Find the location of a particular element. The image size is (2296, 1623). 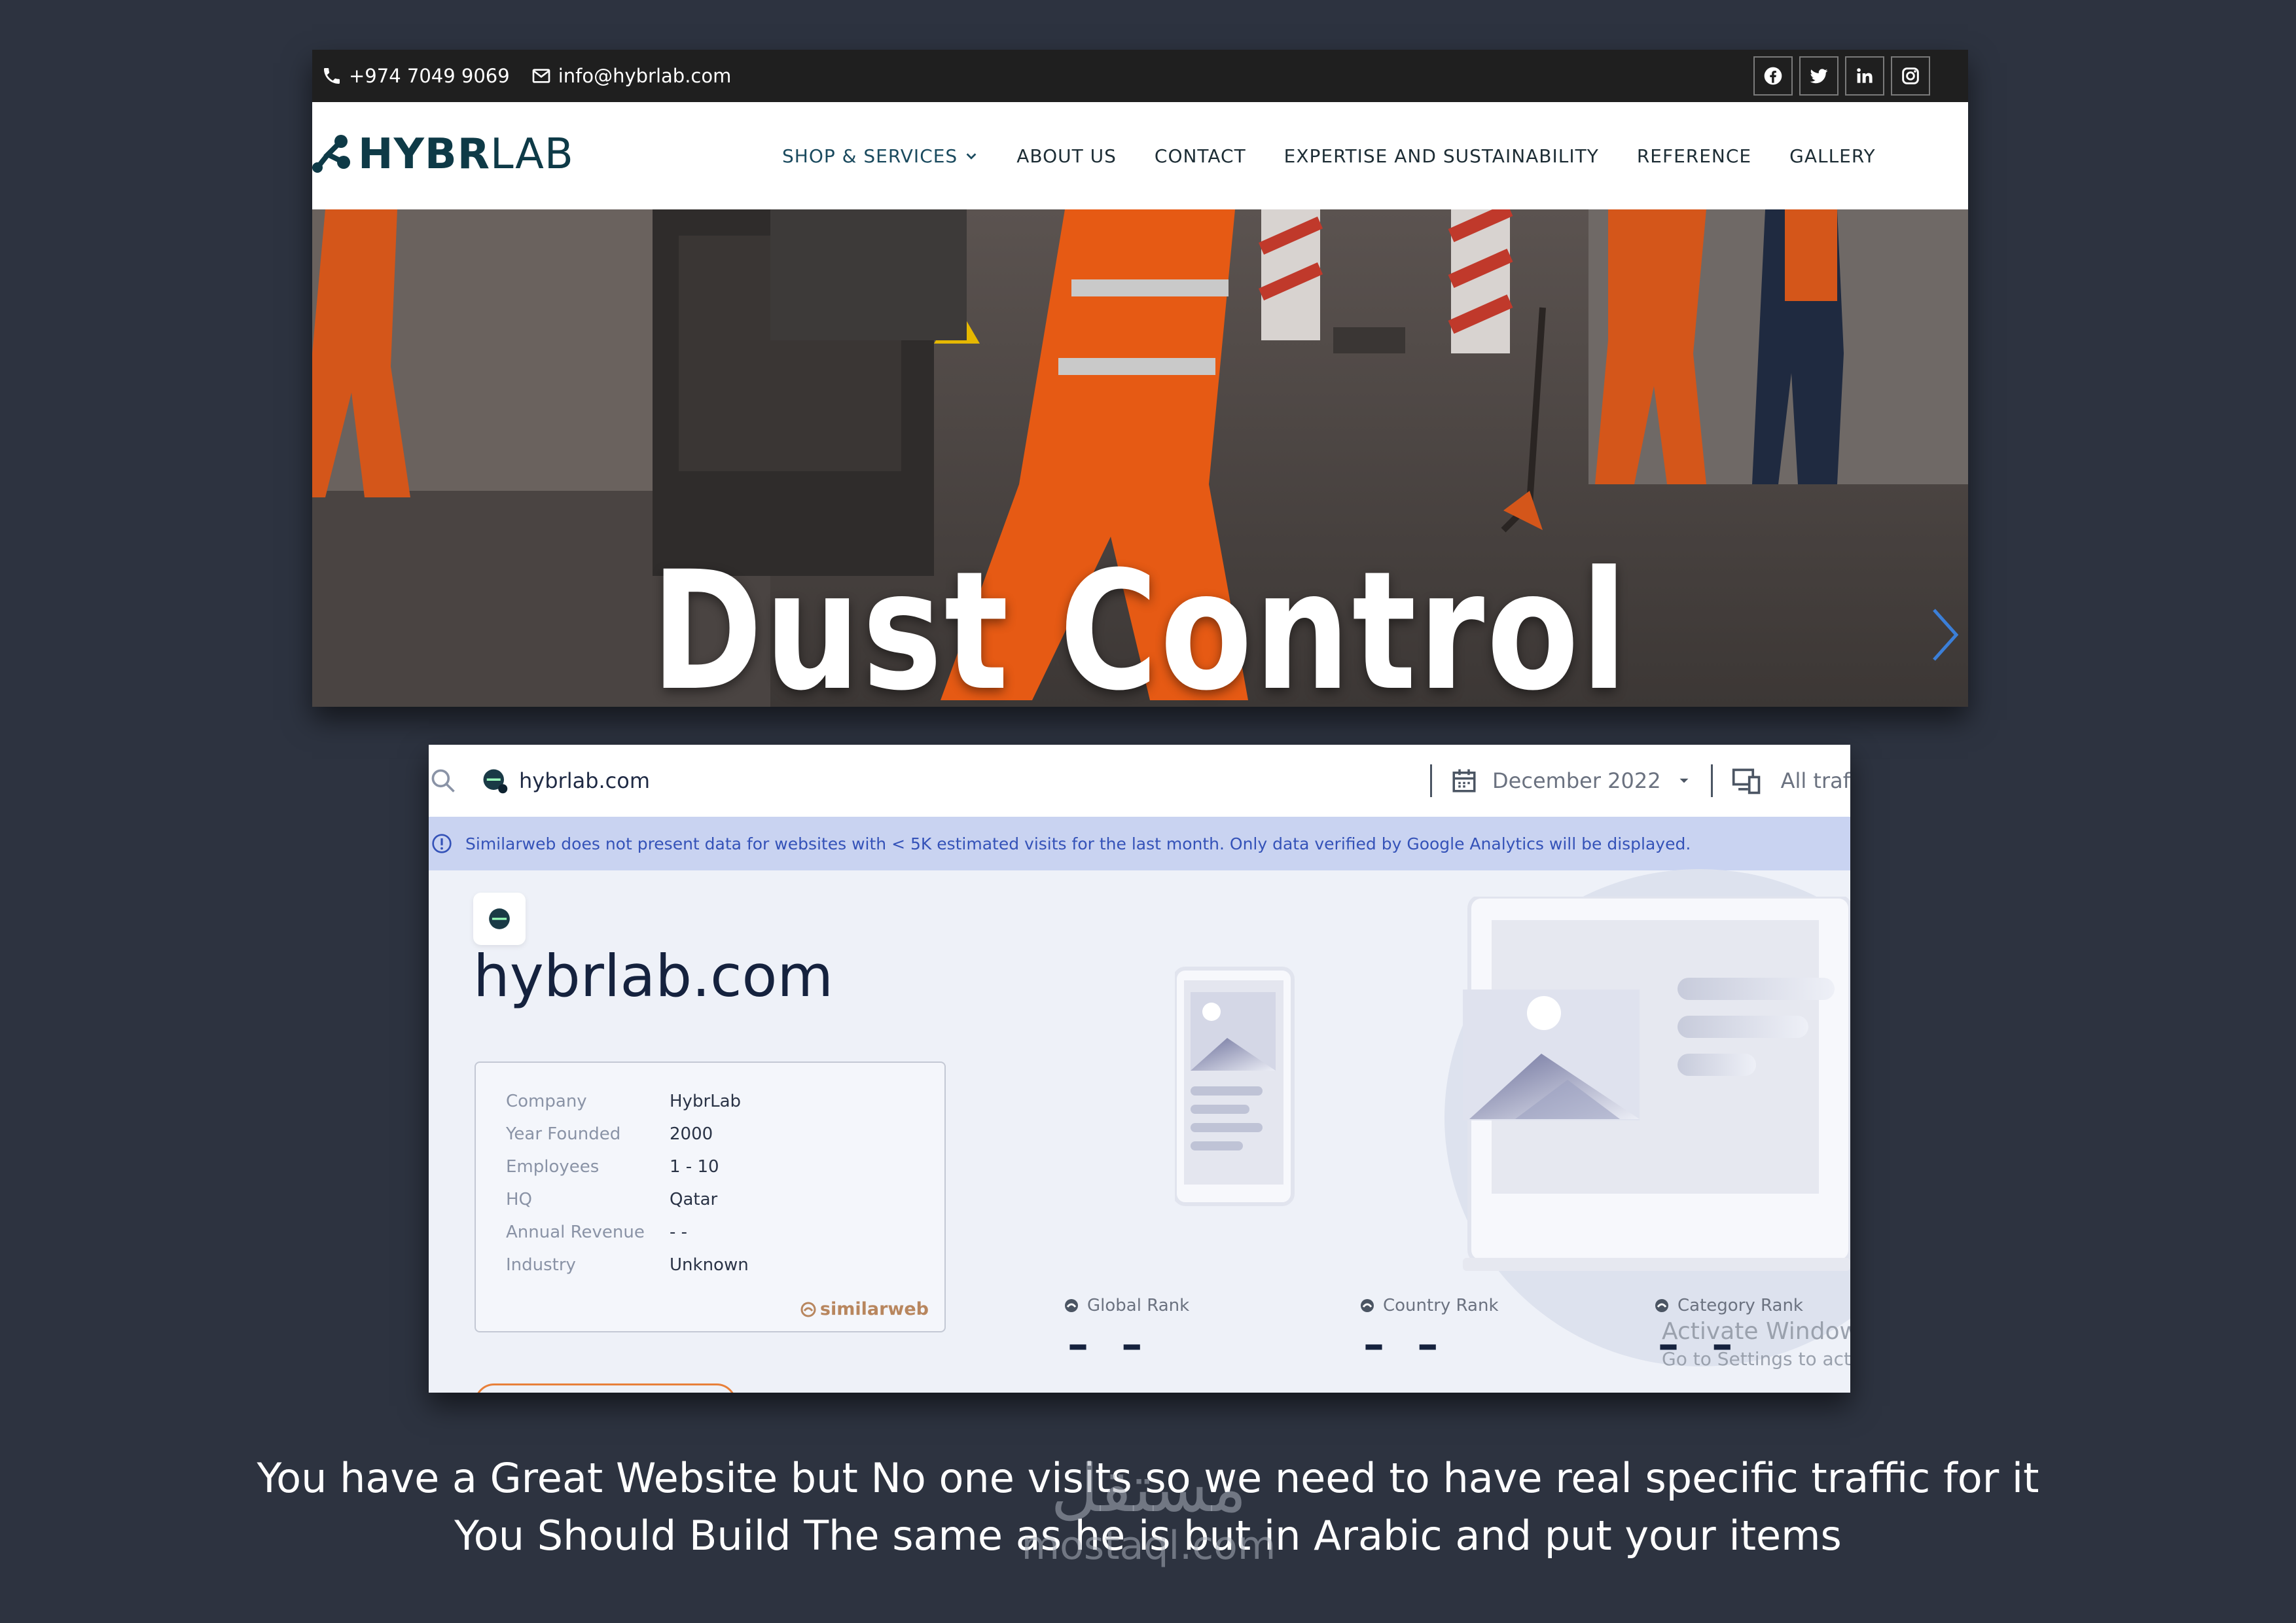

facebook-link is located at coordinates (1773, 76).